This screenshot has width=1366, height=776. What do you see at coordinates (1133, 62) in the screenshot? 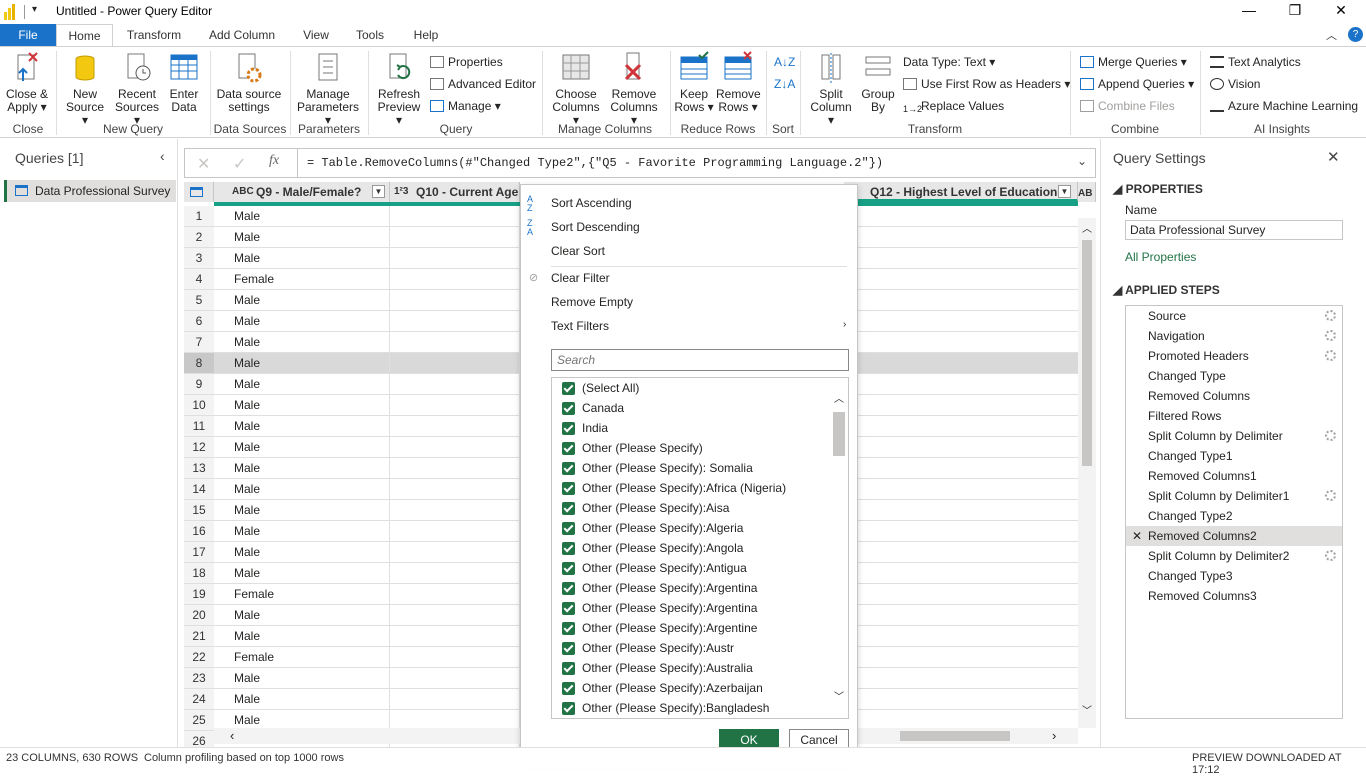
I see `merge-queries-button: Merge Queries ▾` at bounding box center [1133, 62].